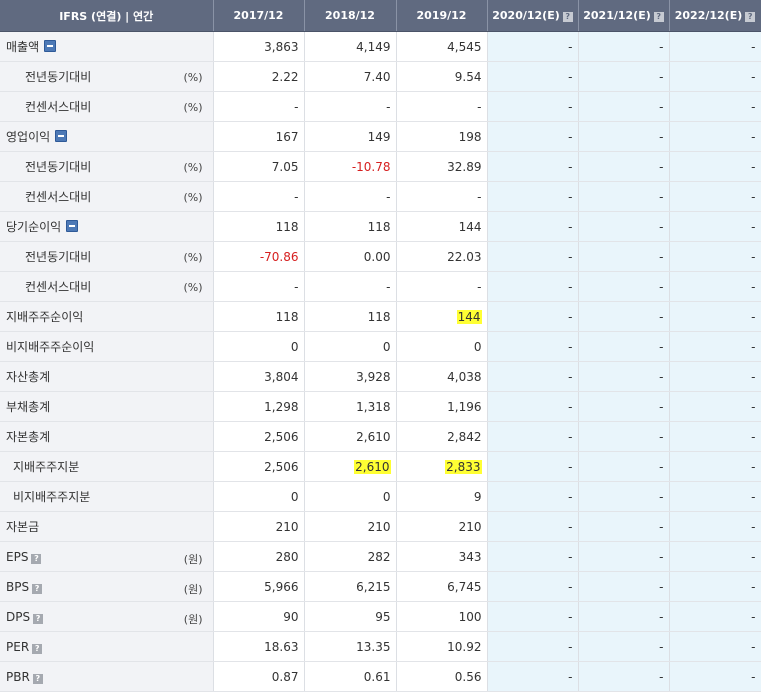  Describe the element at coordinates (107, 496) in the screenshot. I see `row-label: 비지배주주지분` at that location.